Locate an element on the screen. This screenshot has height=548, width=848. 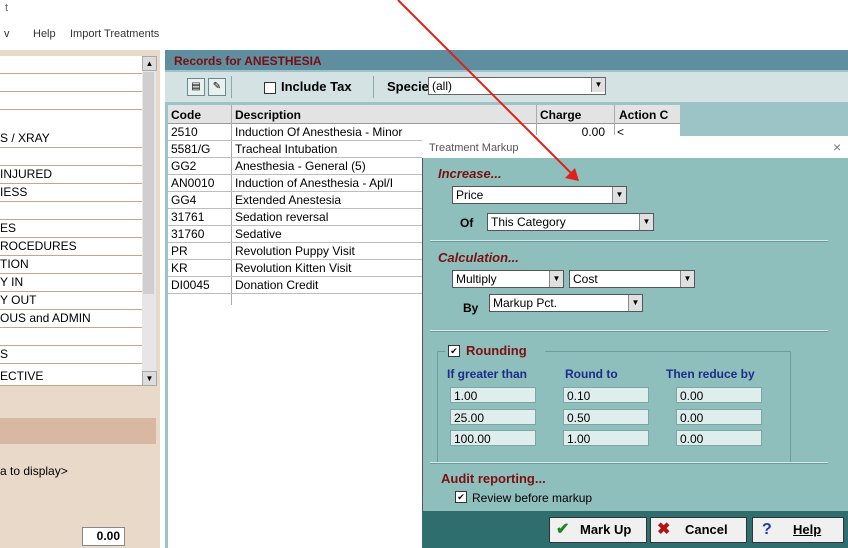
arrow-shaft is located at coordinates (485, 87).